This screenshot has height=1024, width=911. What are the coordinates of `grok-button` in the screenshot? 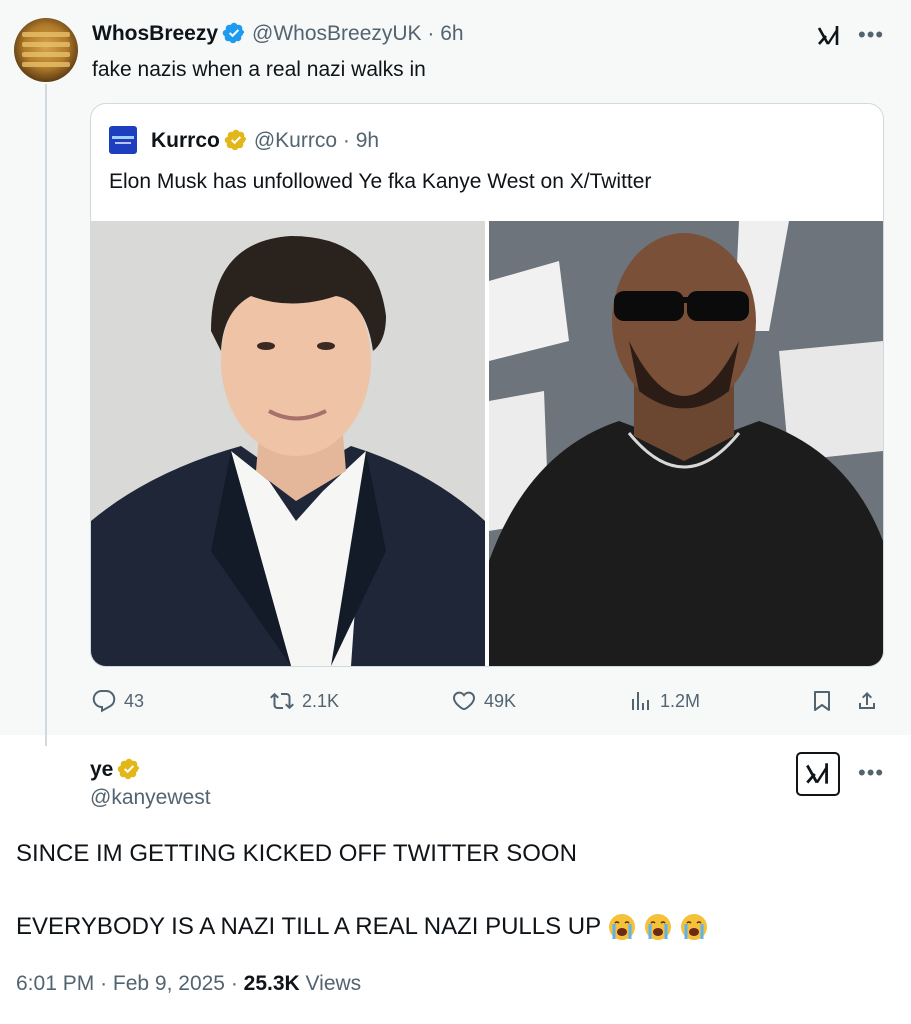 It's located at (818, 774).